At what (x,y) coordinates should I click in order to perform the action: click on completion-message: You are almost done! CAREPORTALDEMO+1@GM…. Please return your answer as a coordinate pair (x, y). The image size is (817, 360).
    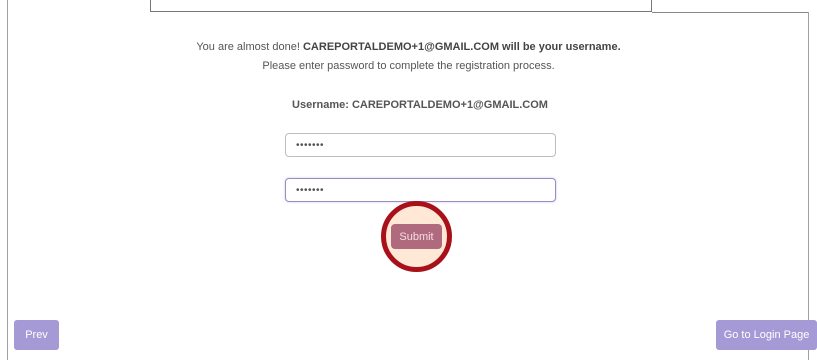
    Looking at the image, I should click on (408, 47).